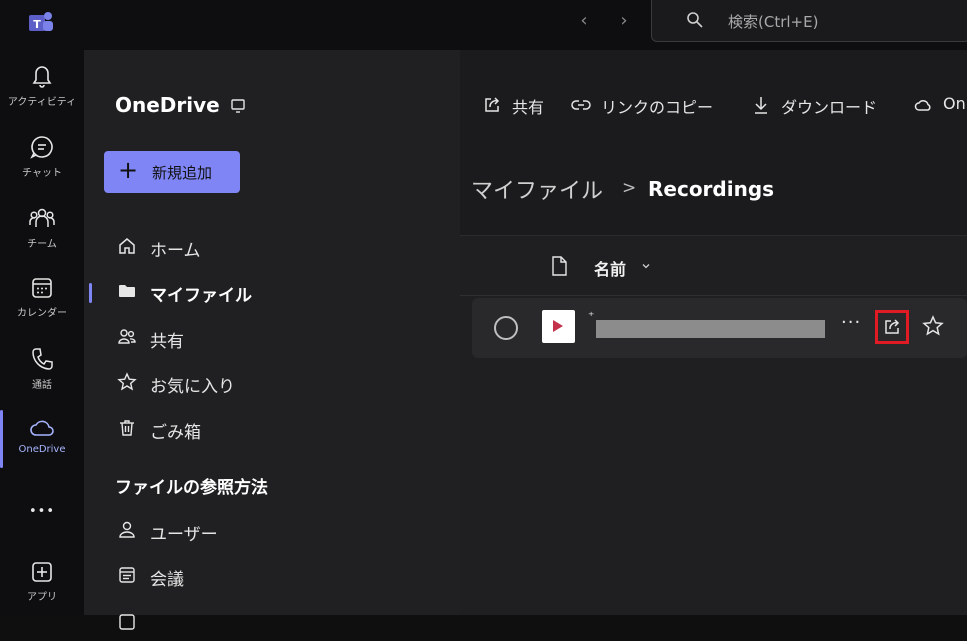 This screenshot has width=967, height=641. What do you see at coordinates (128, 170) in the screenshot?
I see `plus-icon: +` at bounding box center [128, 170].